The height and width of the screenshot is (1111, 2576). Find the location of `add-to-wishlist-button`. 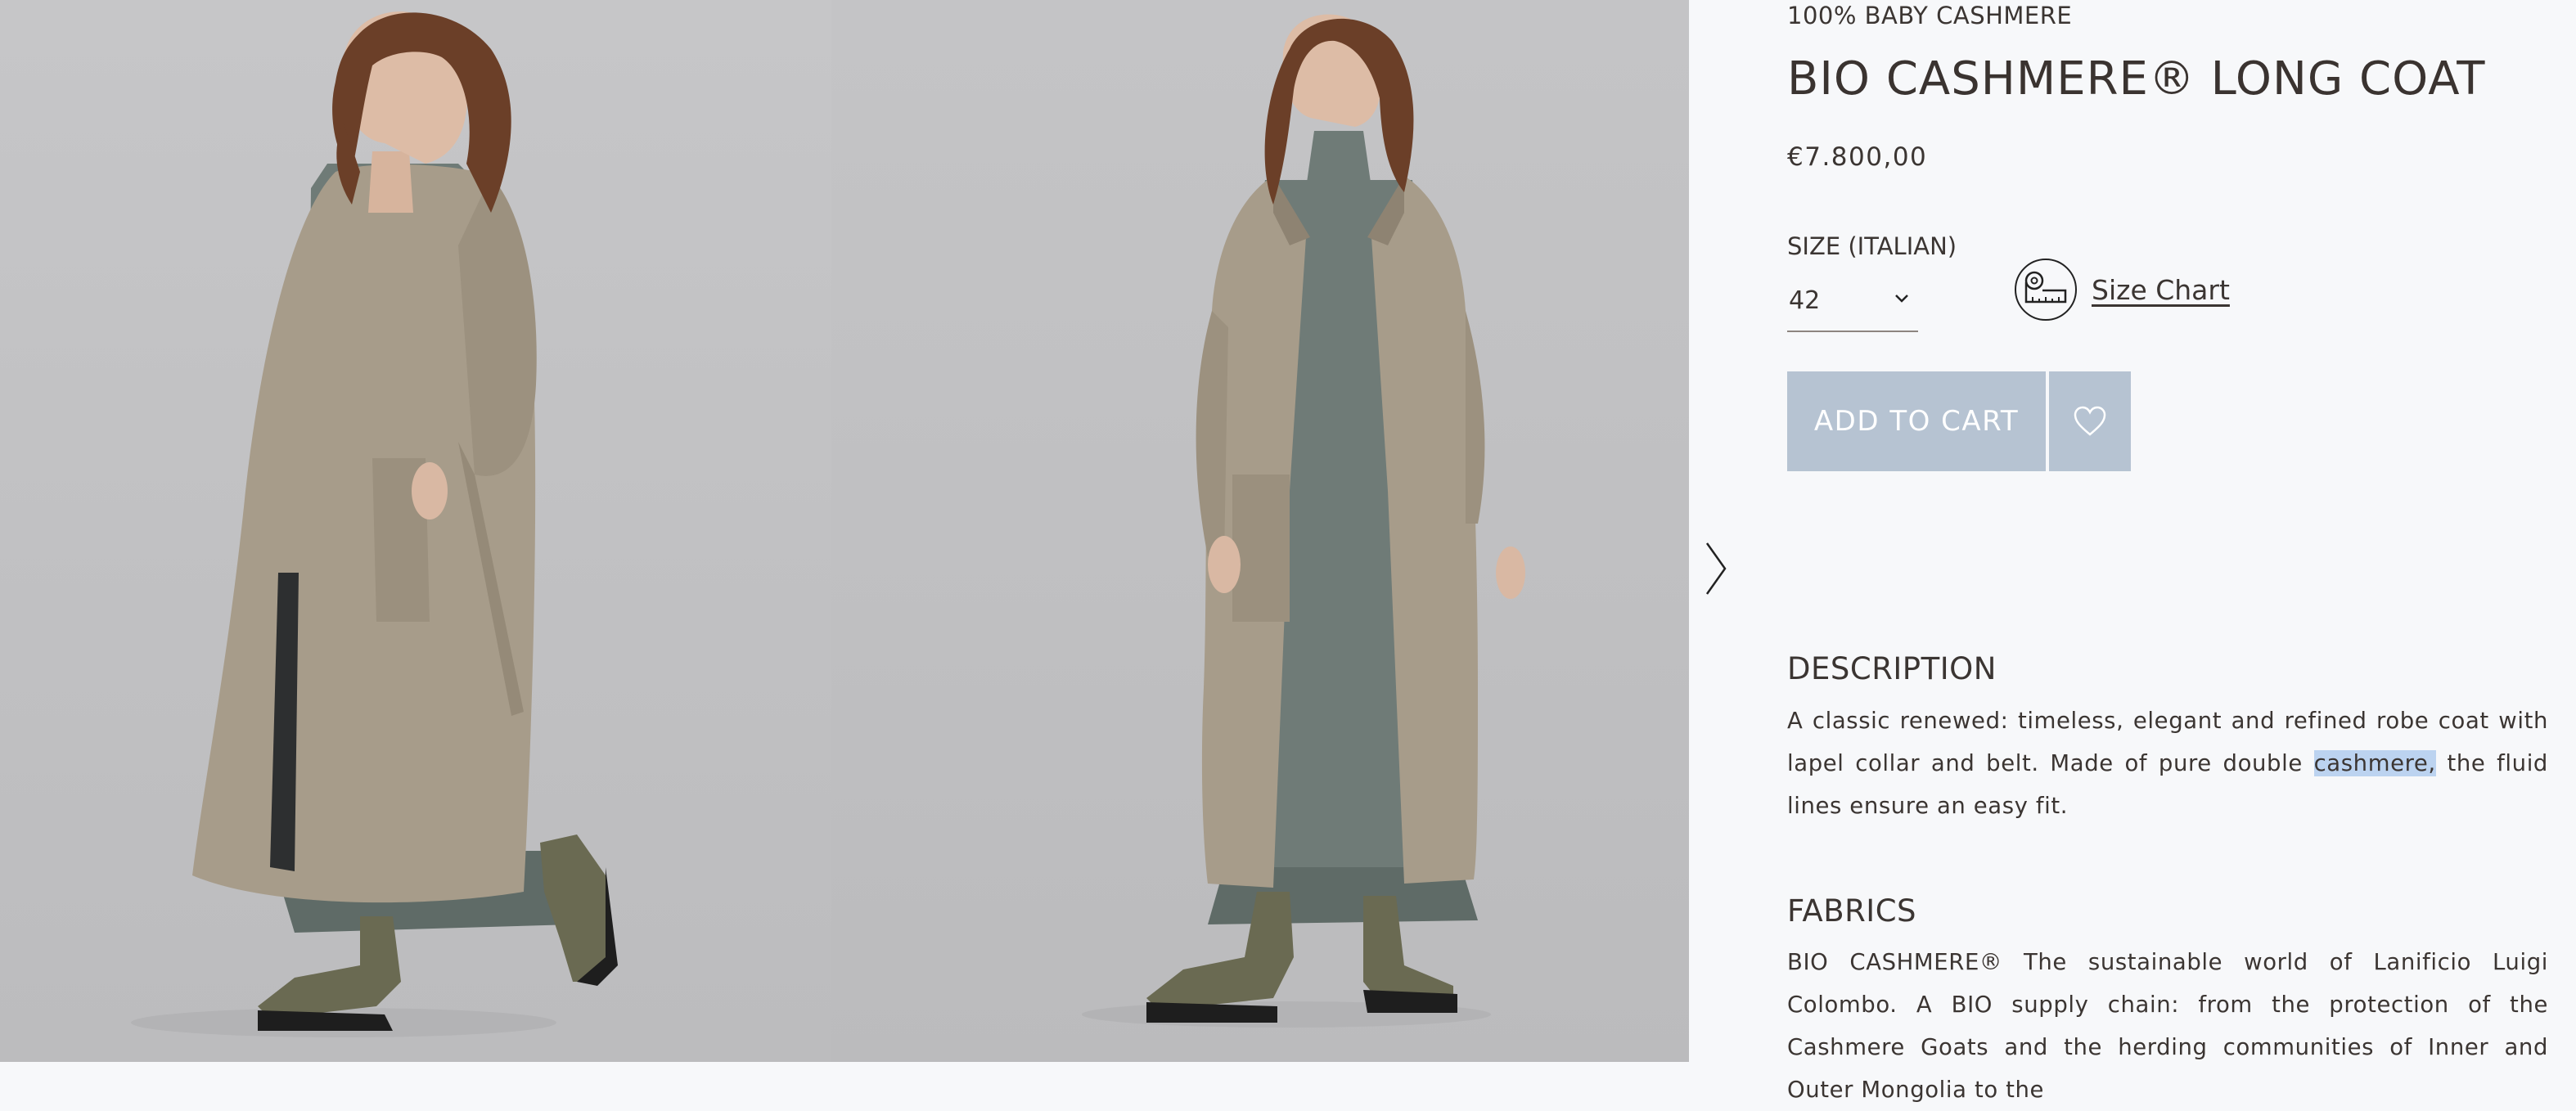

add-to-wishlist-button is located at coordinates (2090, 421).